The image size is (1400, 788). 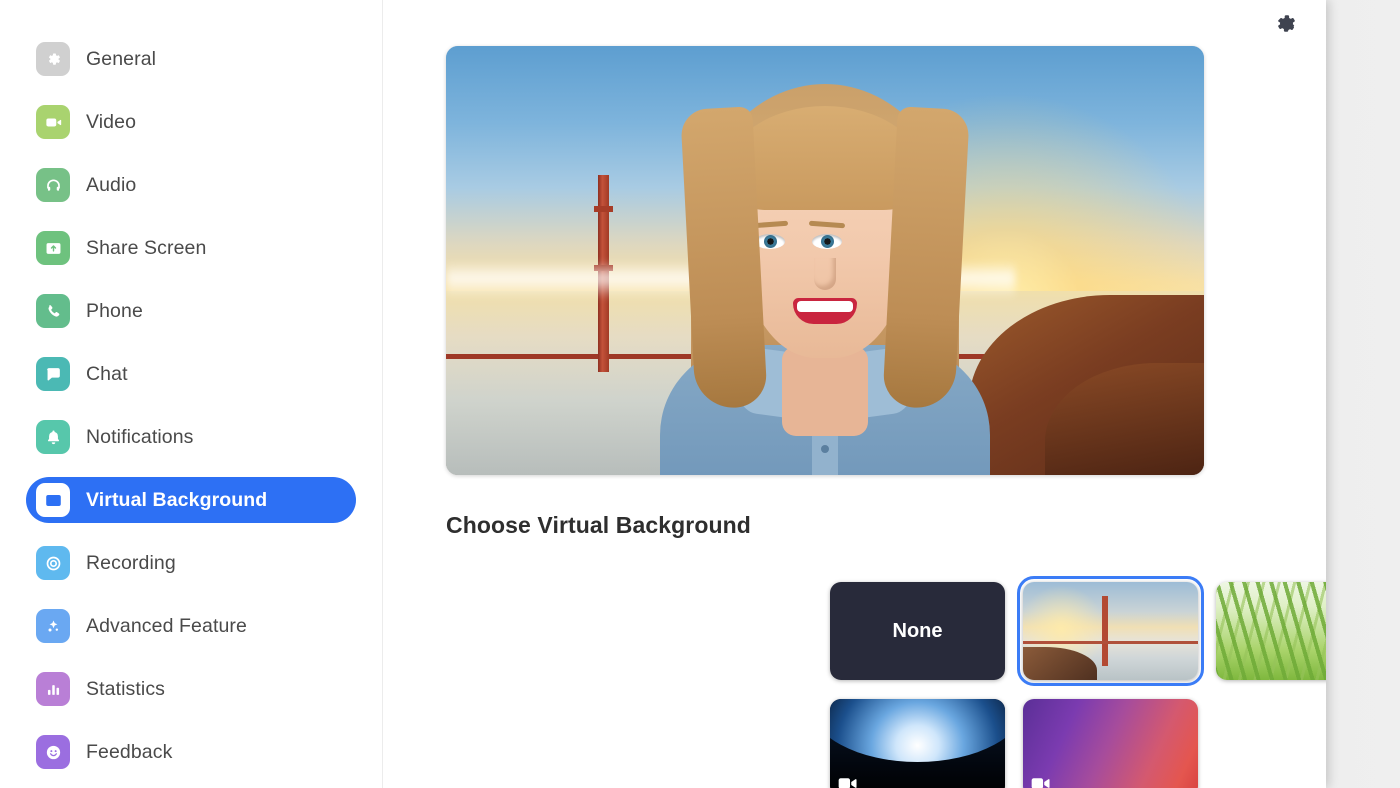 What do you see at coordinates (131, 562) in the screenshot?
I see `sidebar-item-label: Recording` at bounding box center [131, 562].